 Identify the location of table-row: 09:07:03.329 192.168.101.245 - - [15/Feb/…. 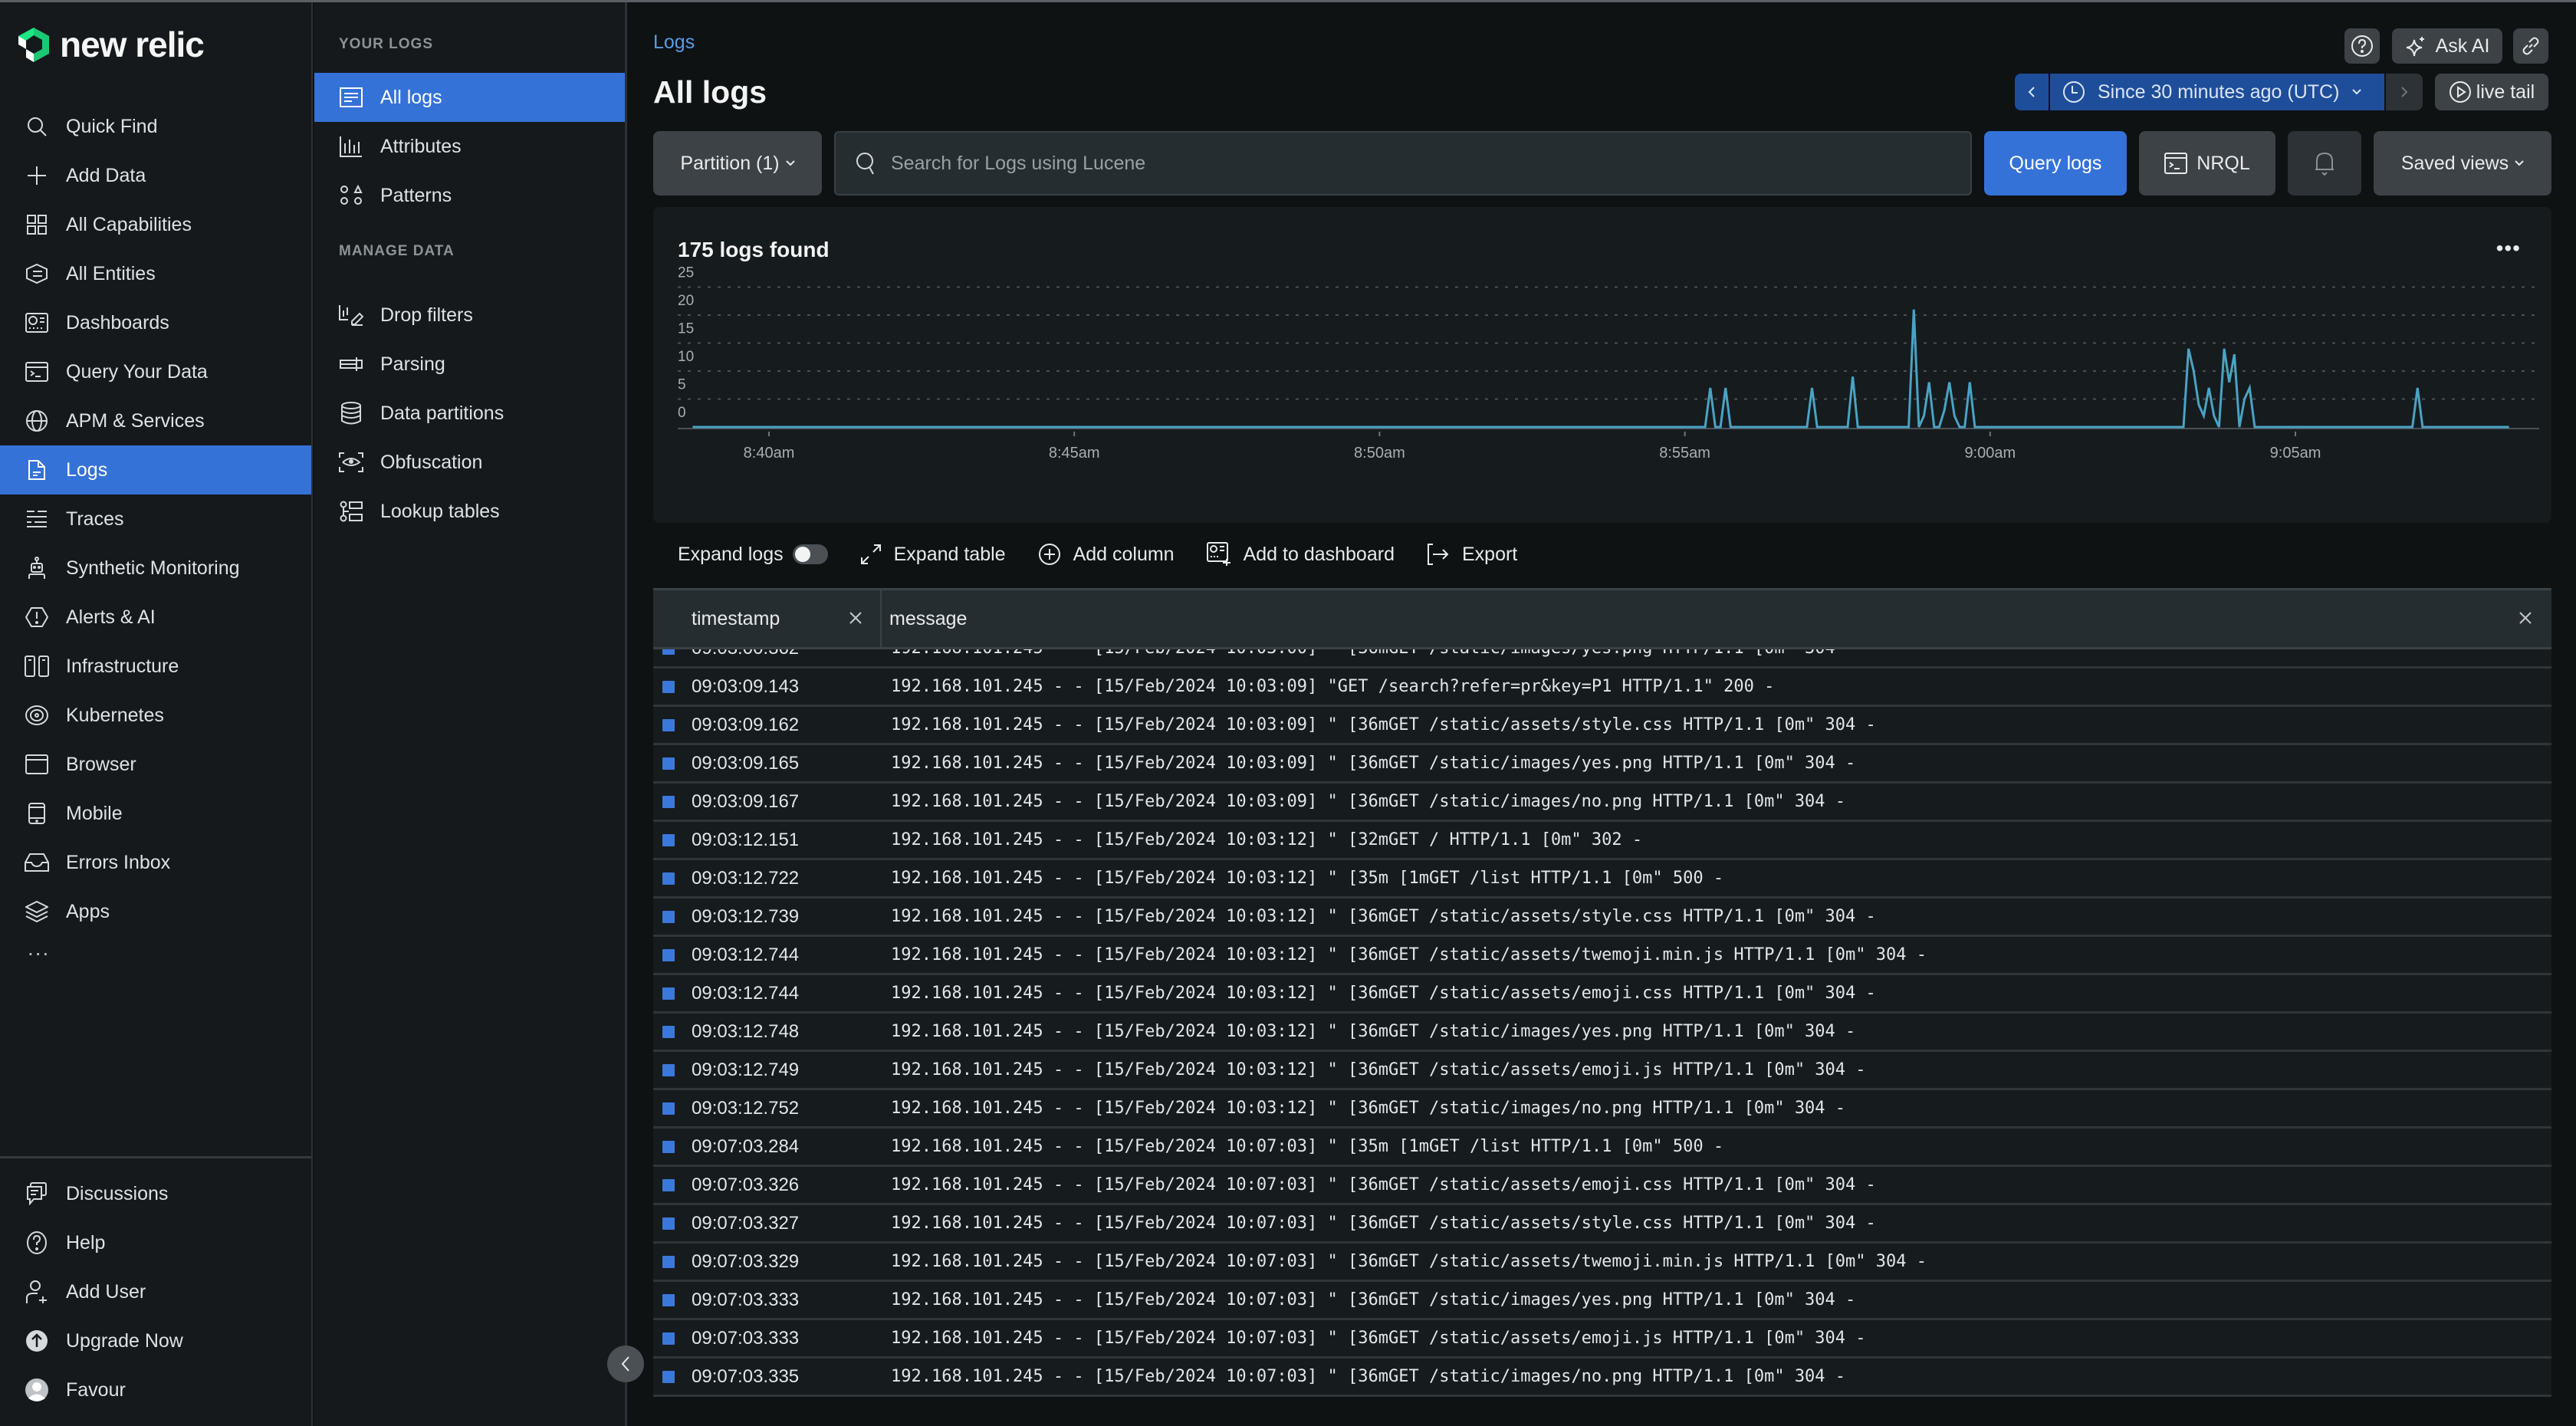
(1602, 1263).